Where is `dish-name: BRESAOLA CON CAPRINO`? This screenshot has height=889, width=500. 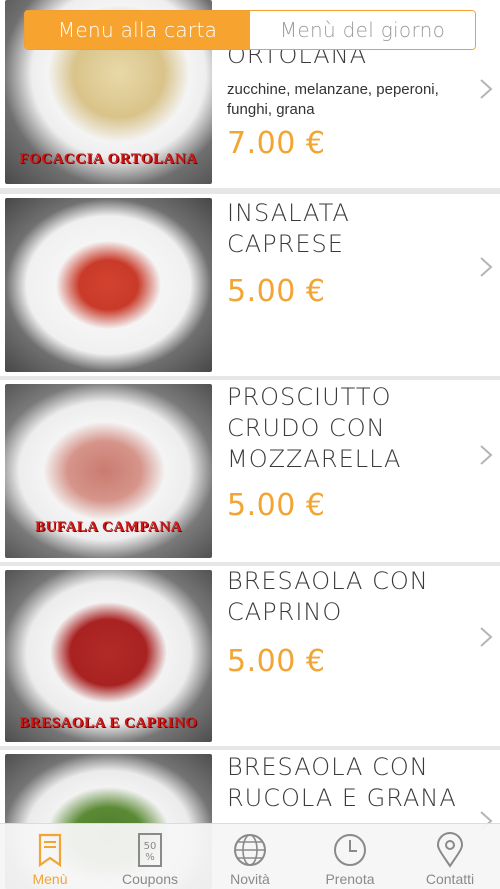 dish-name: BRESAOLA CON CAPRINO is located at coordinates (328, 596).